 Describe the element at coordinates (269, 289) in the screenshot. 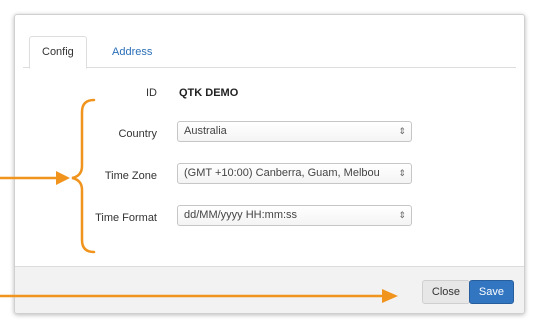

I see `modal-footer: Close Save` at that location.